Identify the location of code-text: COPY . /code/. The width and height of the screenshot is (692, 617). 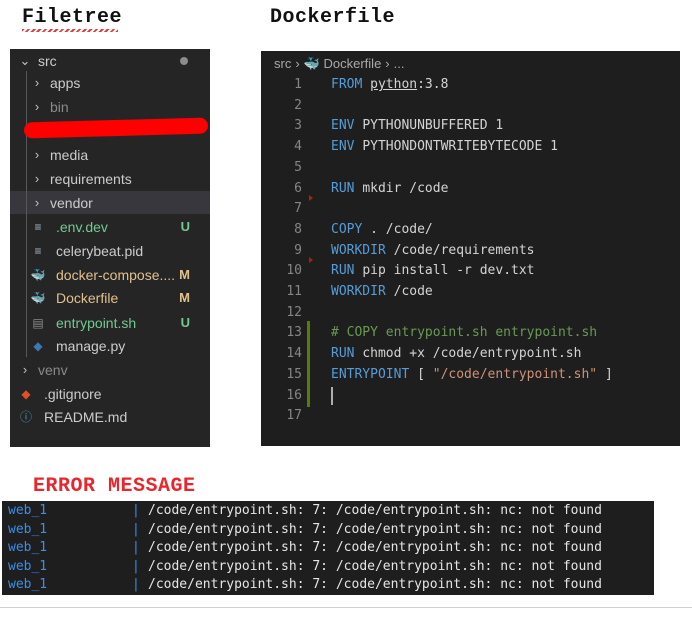
(382, 230).